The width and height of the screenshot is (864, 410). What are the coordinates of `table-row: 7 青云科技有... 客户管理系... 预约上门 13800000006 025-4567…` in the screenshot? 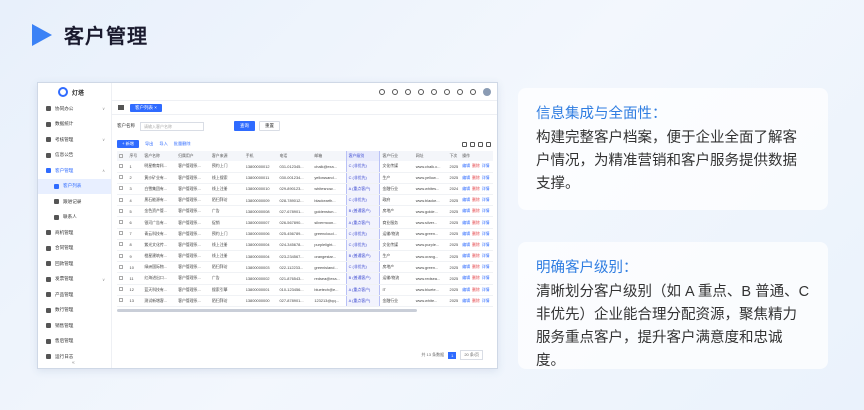 It's located at (305, 234).